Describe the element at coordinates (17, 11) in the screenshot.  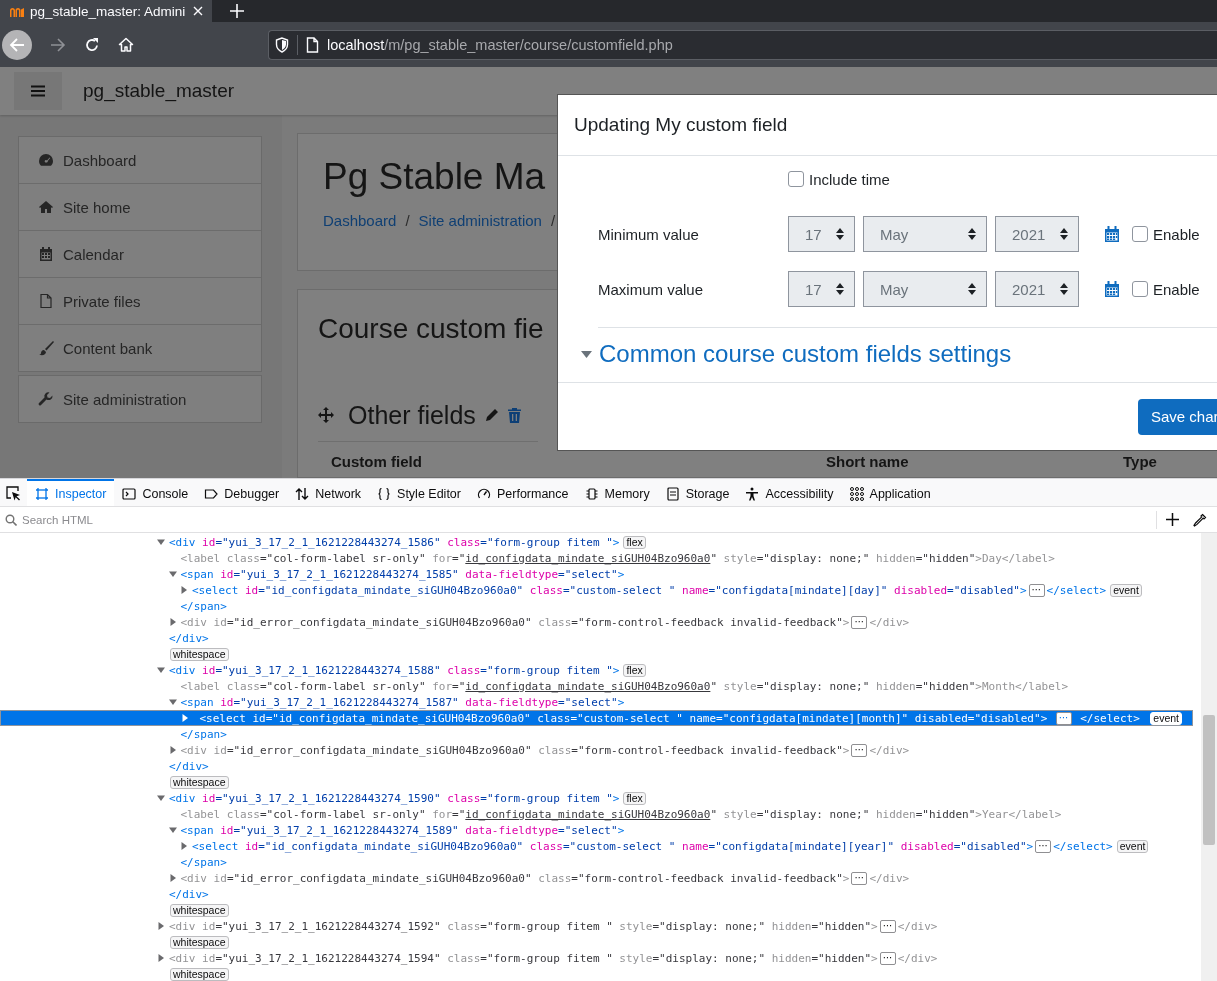
I see `favicon-icon` at that location.